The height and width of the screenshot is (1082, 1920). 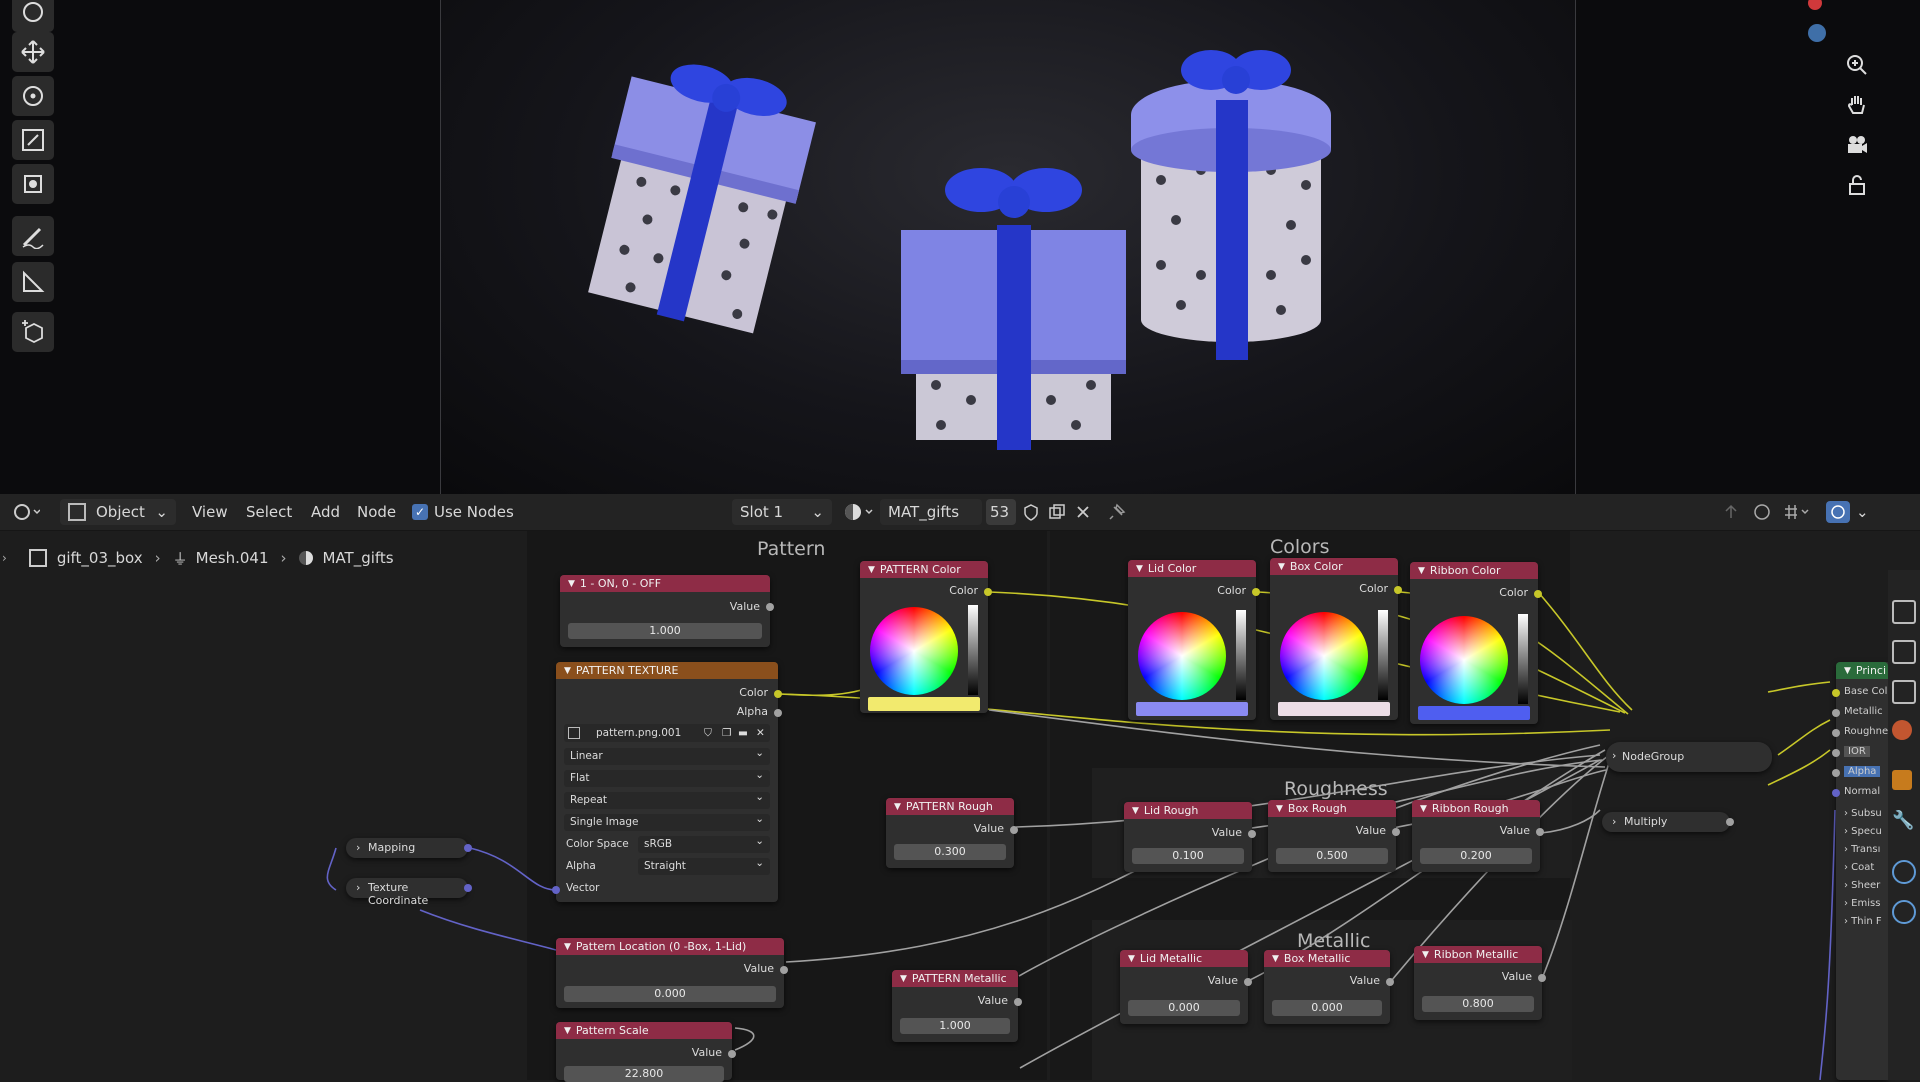 I want to click on node-lid-rough-value-field: 0.100, so click(x=1188, y=856).